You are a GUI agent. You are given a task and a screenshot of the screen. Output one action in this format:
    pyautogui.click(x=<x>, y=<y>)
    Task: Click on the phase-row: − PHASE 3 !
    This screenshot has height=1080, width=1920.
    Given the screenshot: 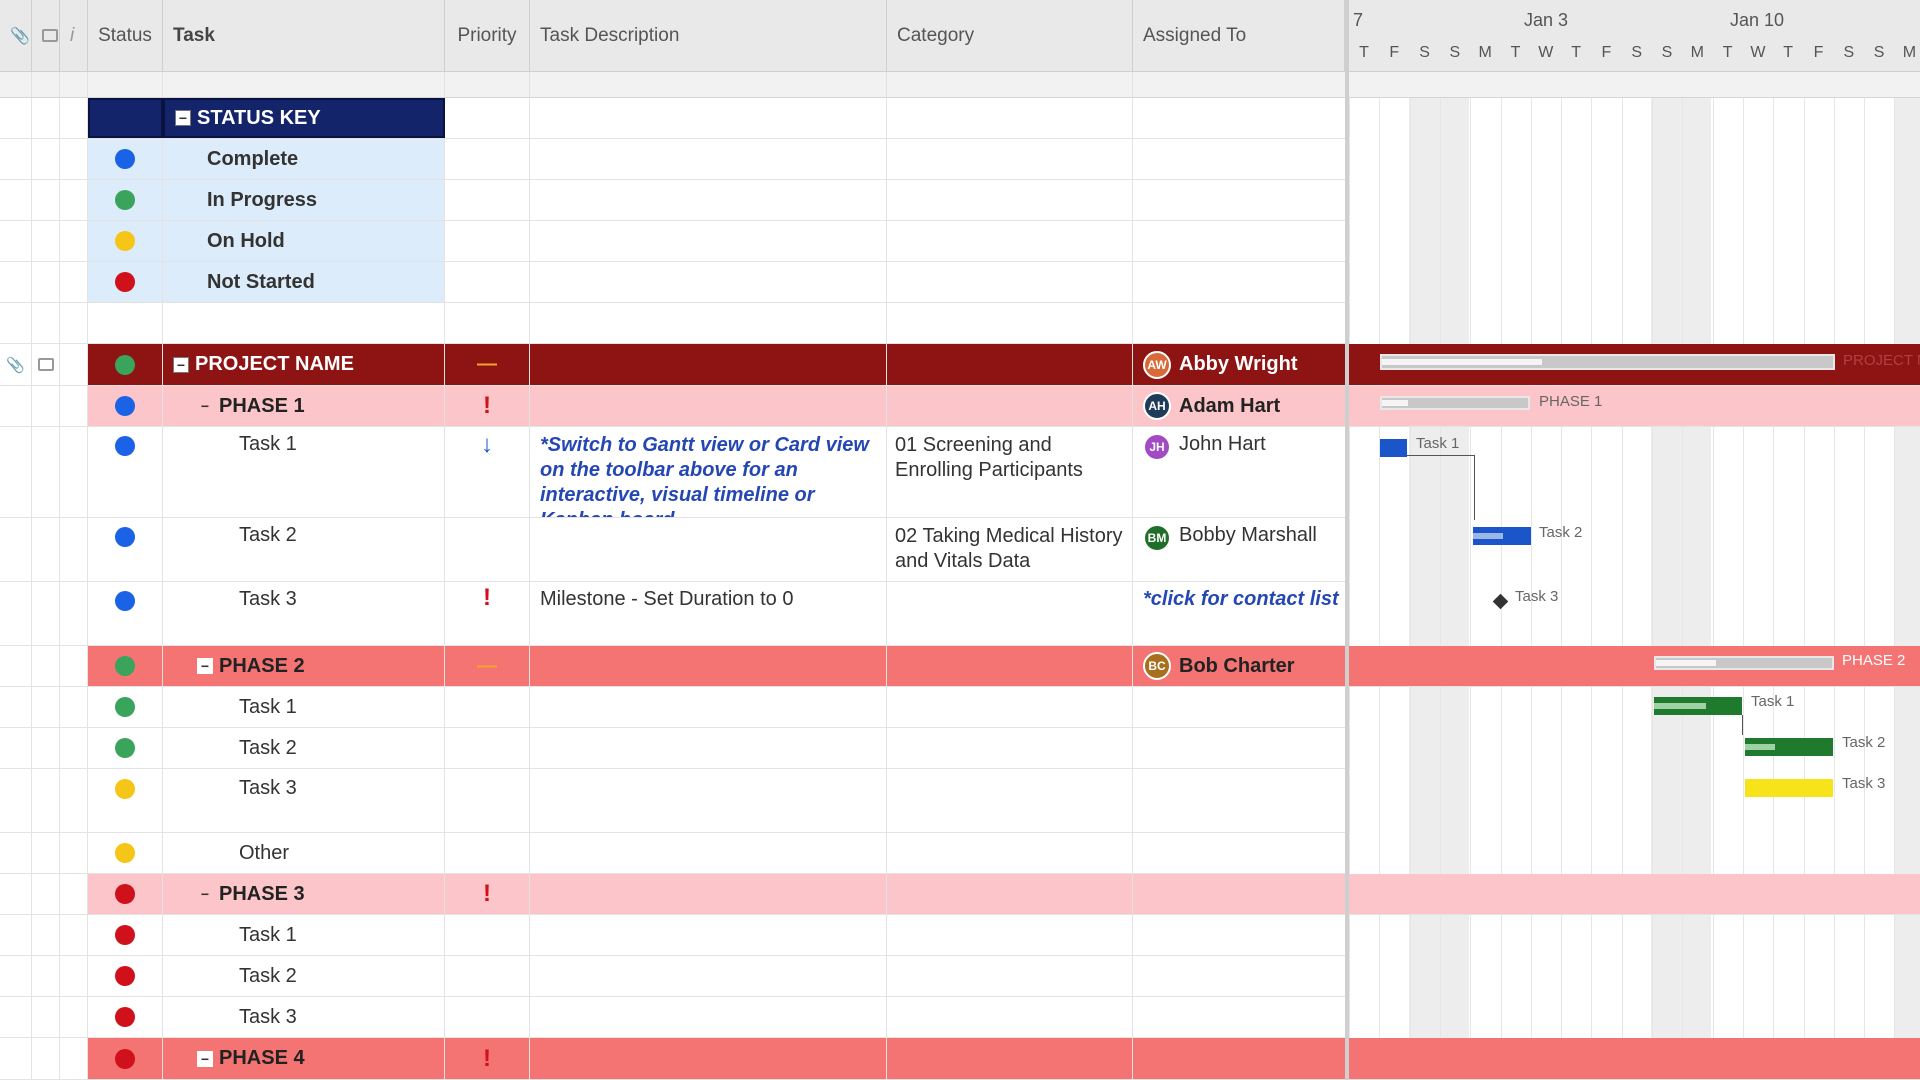 What is the action you would take?
    pyautogui.click(x=672, y=894)
    